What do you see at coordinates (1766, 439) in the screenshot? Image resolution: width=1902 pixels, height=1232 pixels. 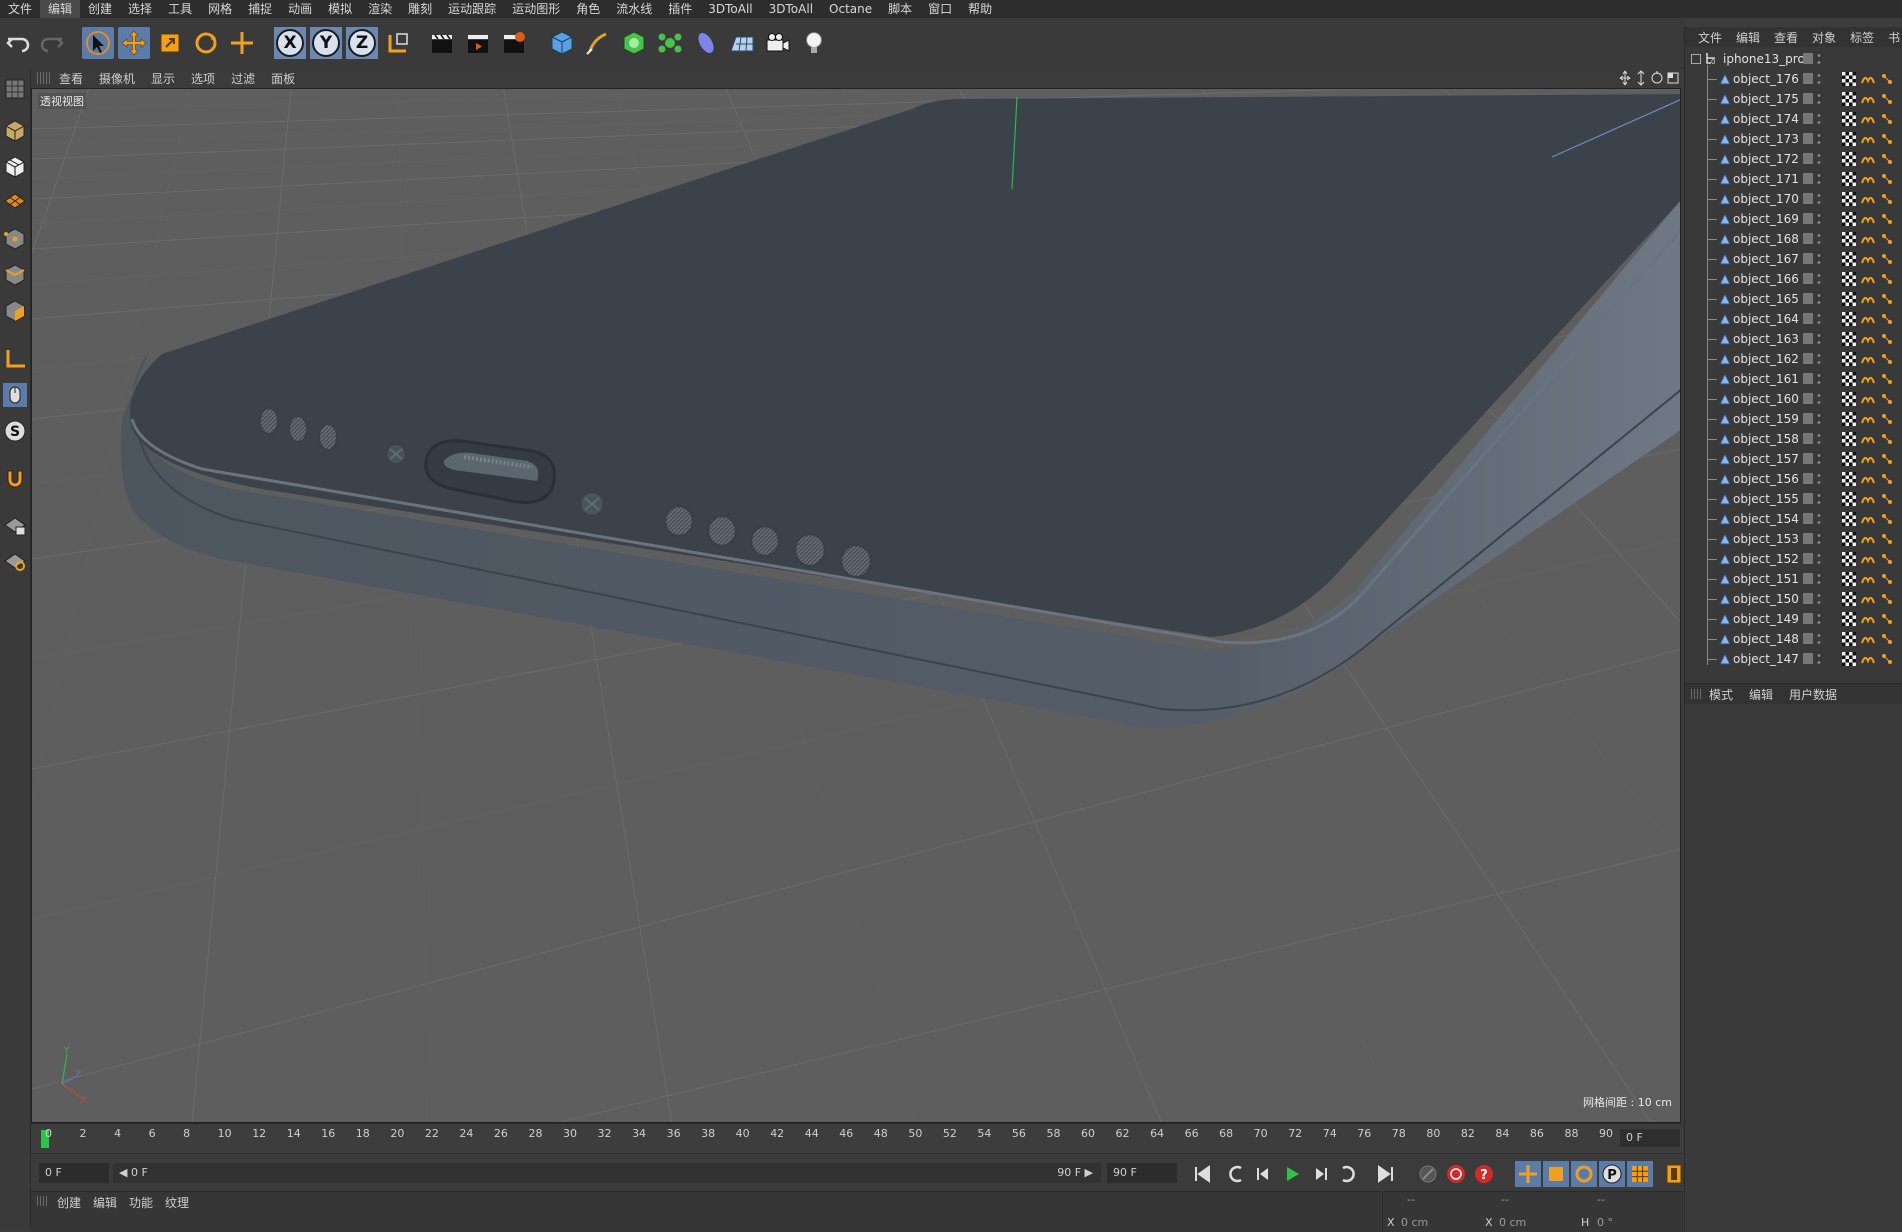 I see `object-name: object_158` at bounding box center [1766, 439].